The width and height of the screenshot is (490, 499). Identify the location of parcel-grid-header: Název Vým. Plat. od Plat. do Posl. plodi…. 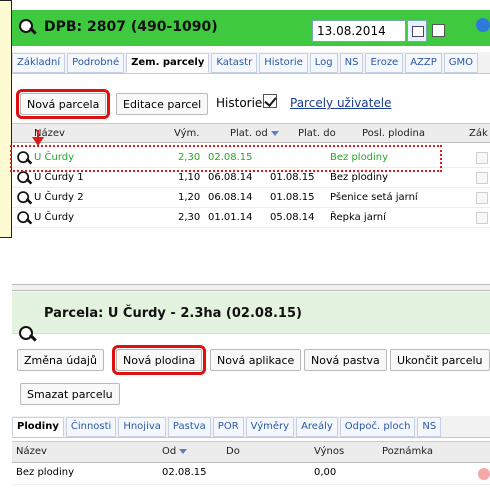
(251, 133).